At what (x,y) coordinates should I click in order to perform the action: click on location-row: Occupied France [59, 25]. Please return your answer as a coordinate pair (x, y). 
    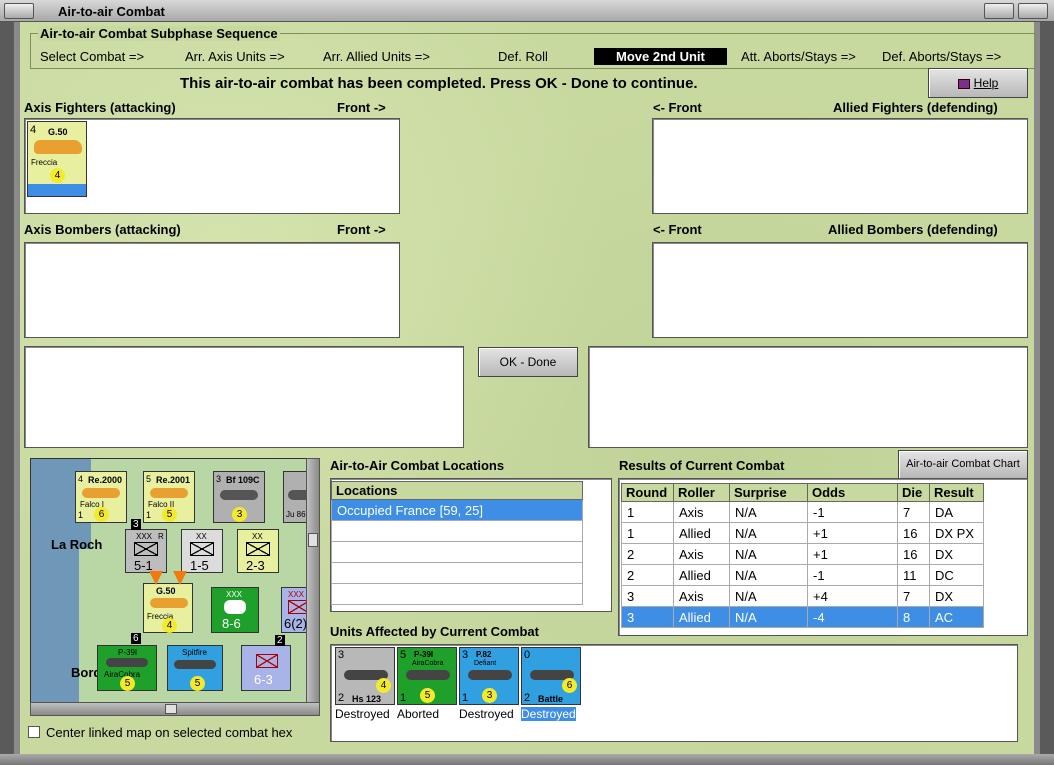
    Looking at the image, I should click on (457, 510).